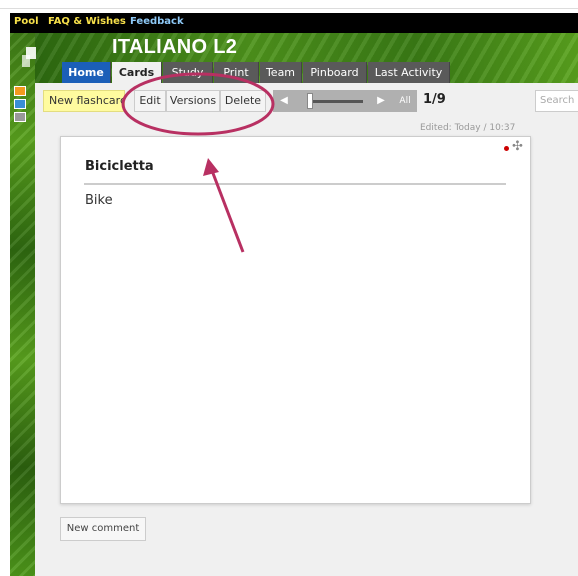 This screenshot has width=578, height=576. What do you see at coordinates (405, 101) in the screenshot?
I see `all-cards-button: All` at bounding box center [405, 101].